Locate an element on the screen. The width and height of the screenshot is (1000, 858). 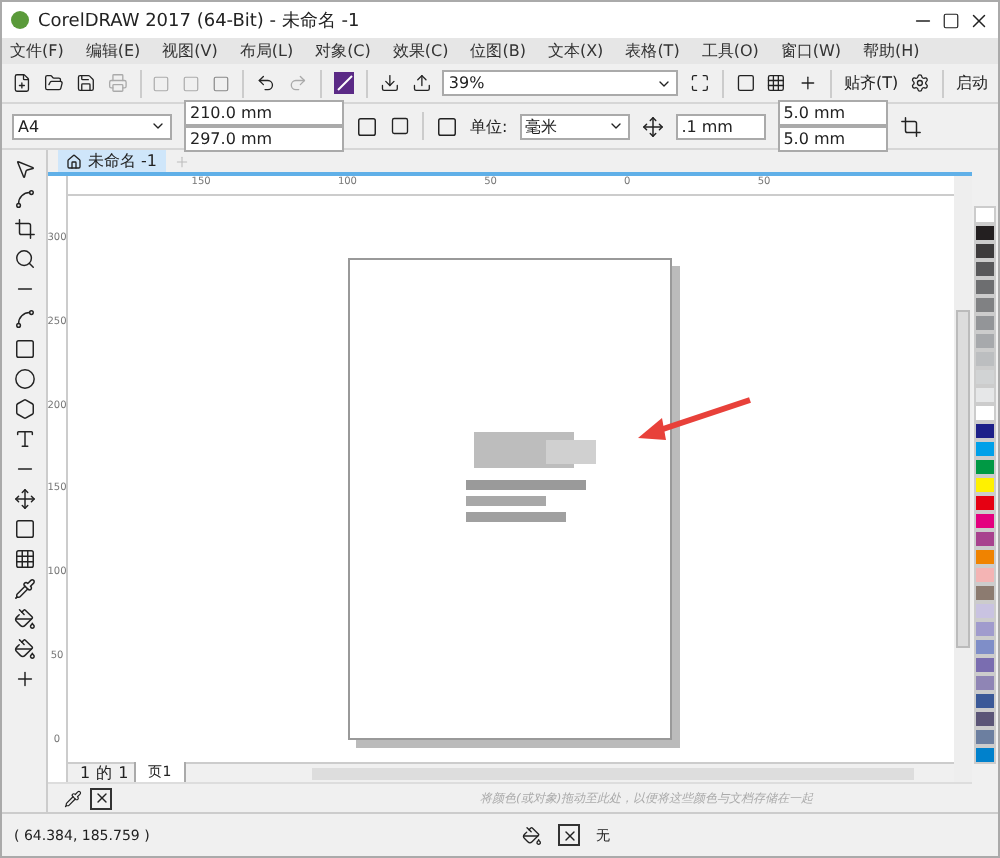
home-icon is located at coordinates (74, 161).